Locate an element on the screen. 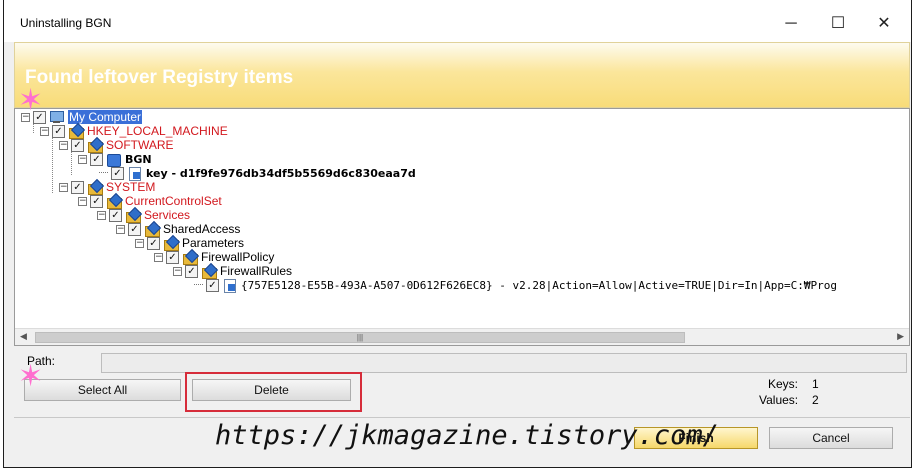  tree-node-firewallrules: − ✓ FirewallRules is located at coordinates (233, 271).